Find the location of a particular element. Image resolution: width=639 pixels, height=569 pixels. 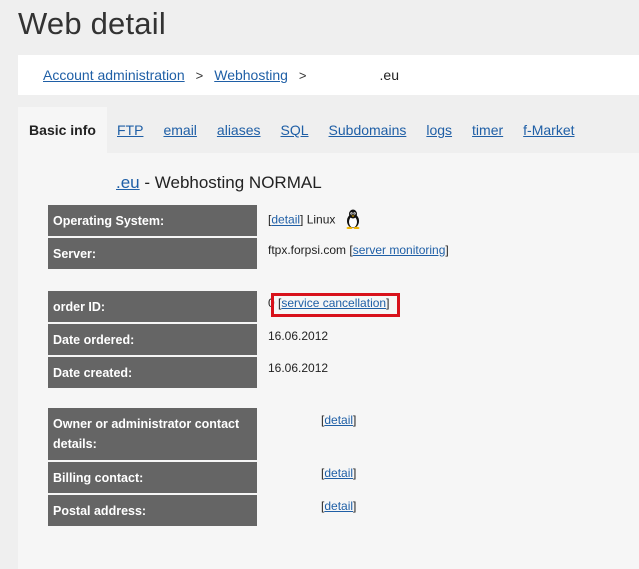

webhosting-heading: .eu - Webhosting NORMAL is located at coordinates (219, 183).